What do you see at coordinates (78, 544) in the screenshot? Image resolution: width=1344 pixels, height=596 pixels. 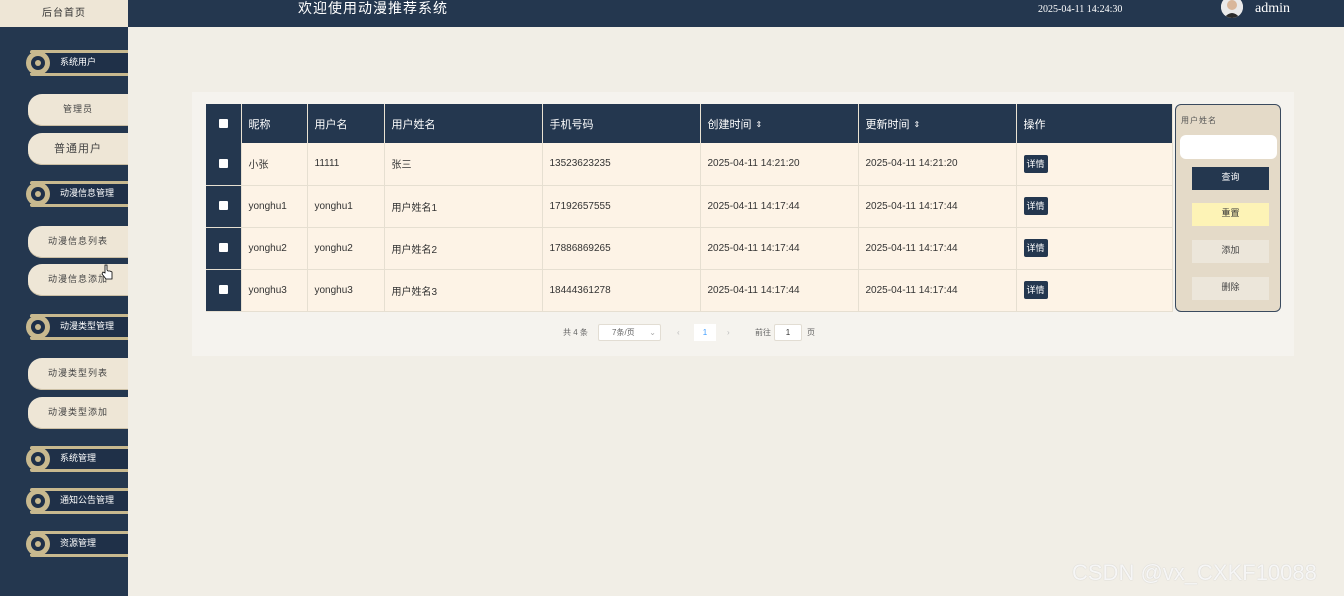 I see `menu-group-label: 资源管理` at bounding box center [78, 544].